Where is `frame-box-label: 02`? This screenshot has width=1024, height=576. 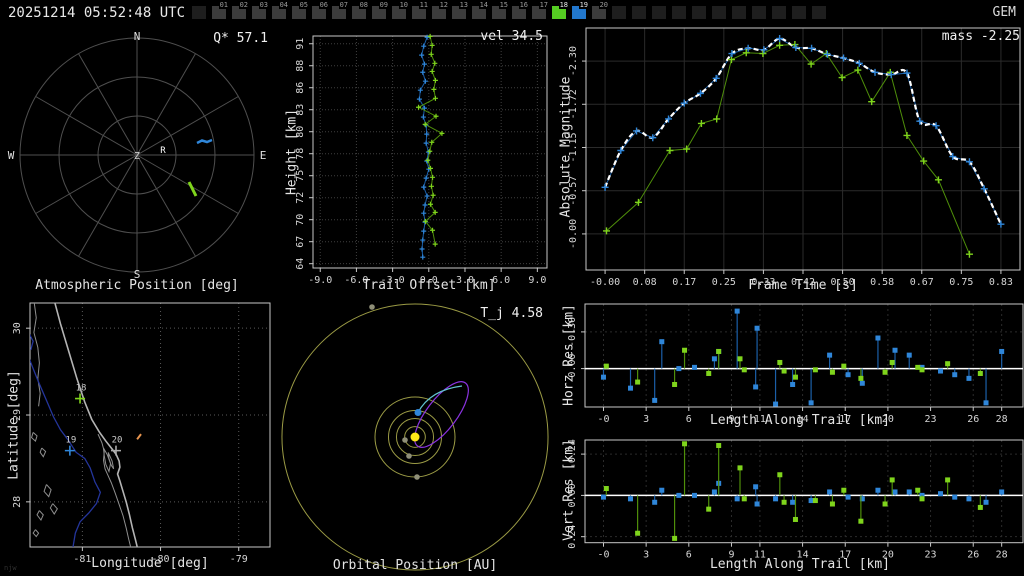 frame-box-label: 02 is located at coordinates (243, 5).